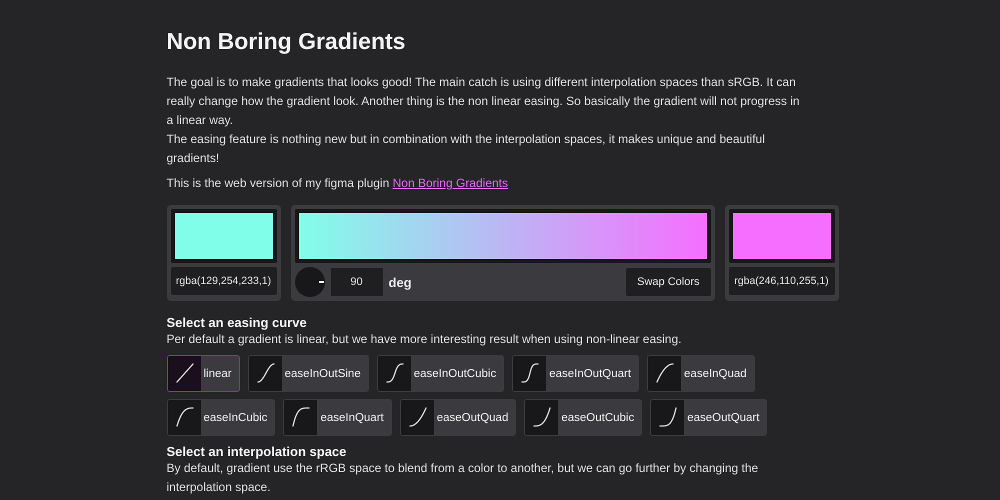 Image resolution: width=1000 pixels, height=500 pixels. Describe the element at coordinates (483, 101) in the screenshot. I see `intro-paragraph: The goal is to make gradients that looks good! The main catch is using different interpolation spaces than sRGB. It can really change how the gradient look. Another thing is the non linear easing. So basically the gradient will not progress in a linear way.` at that location.